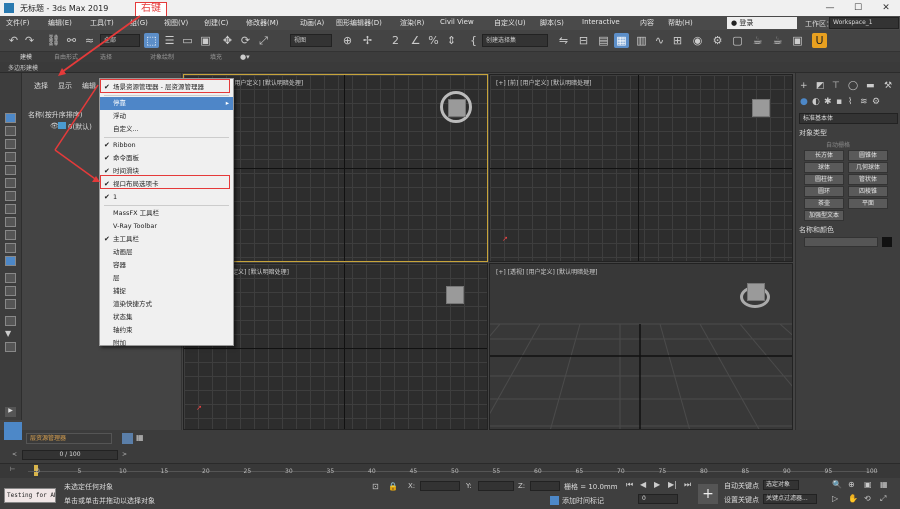 The height and width of the screenshot is (509, 900). What do you see at coordinates (97, 98) in the screenshot?
I see `annotation-arrows` at bounding box center [97, 98].